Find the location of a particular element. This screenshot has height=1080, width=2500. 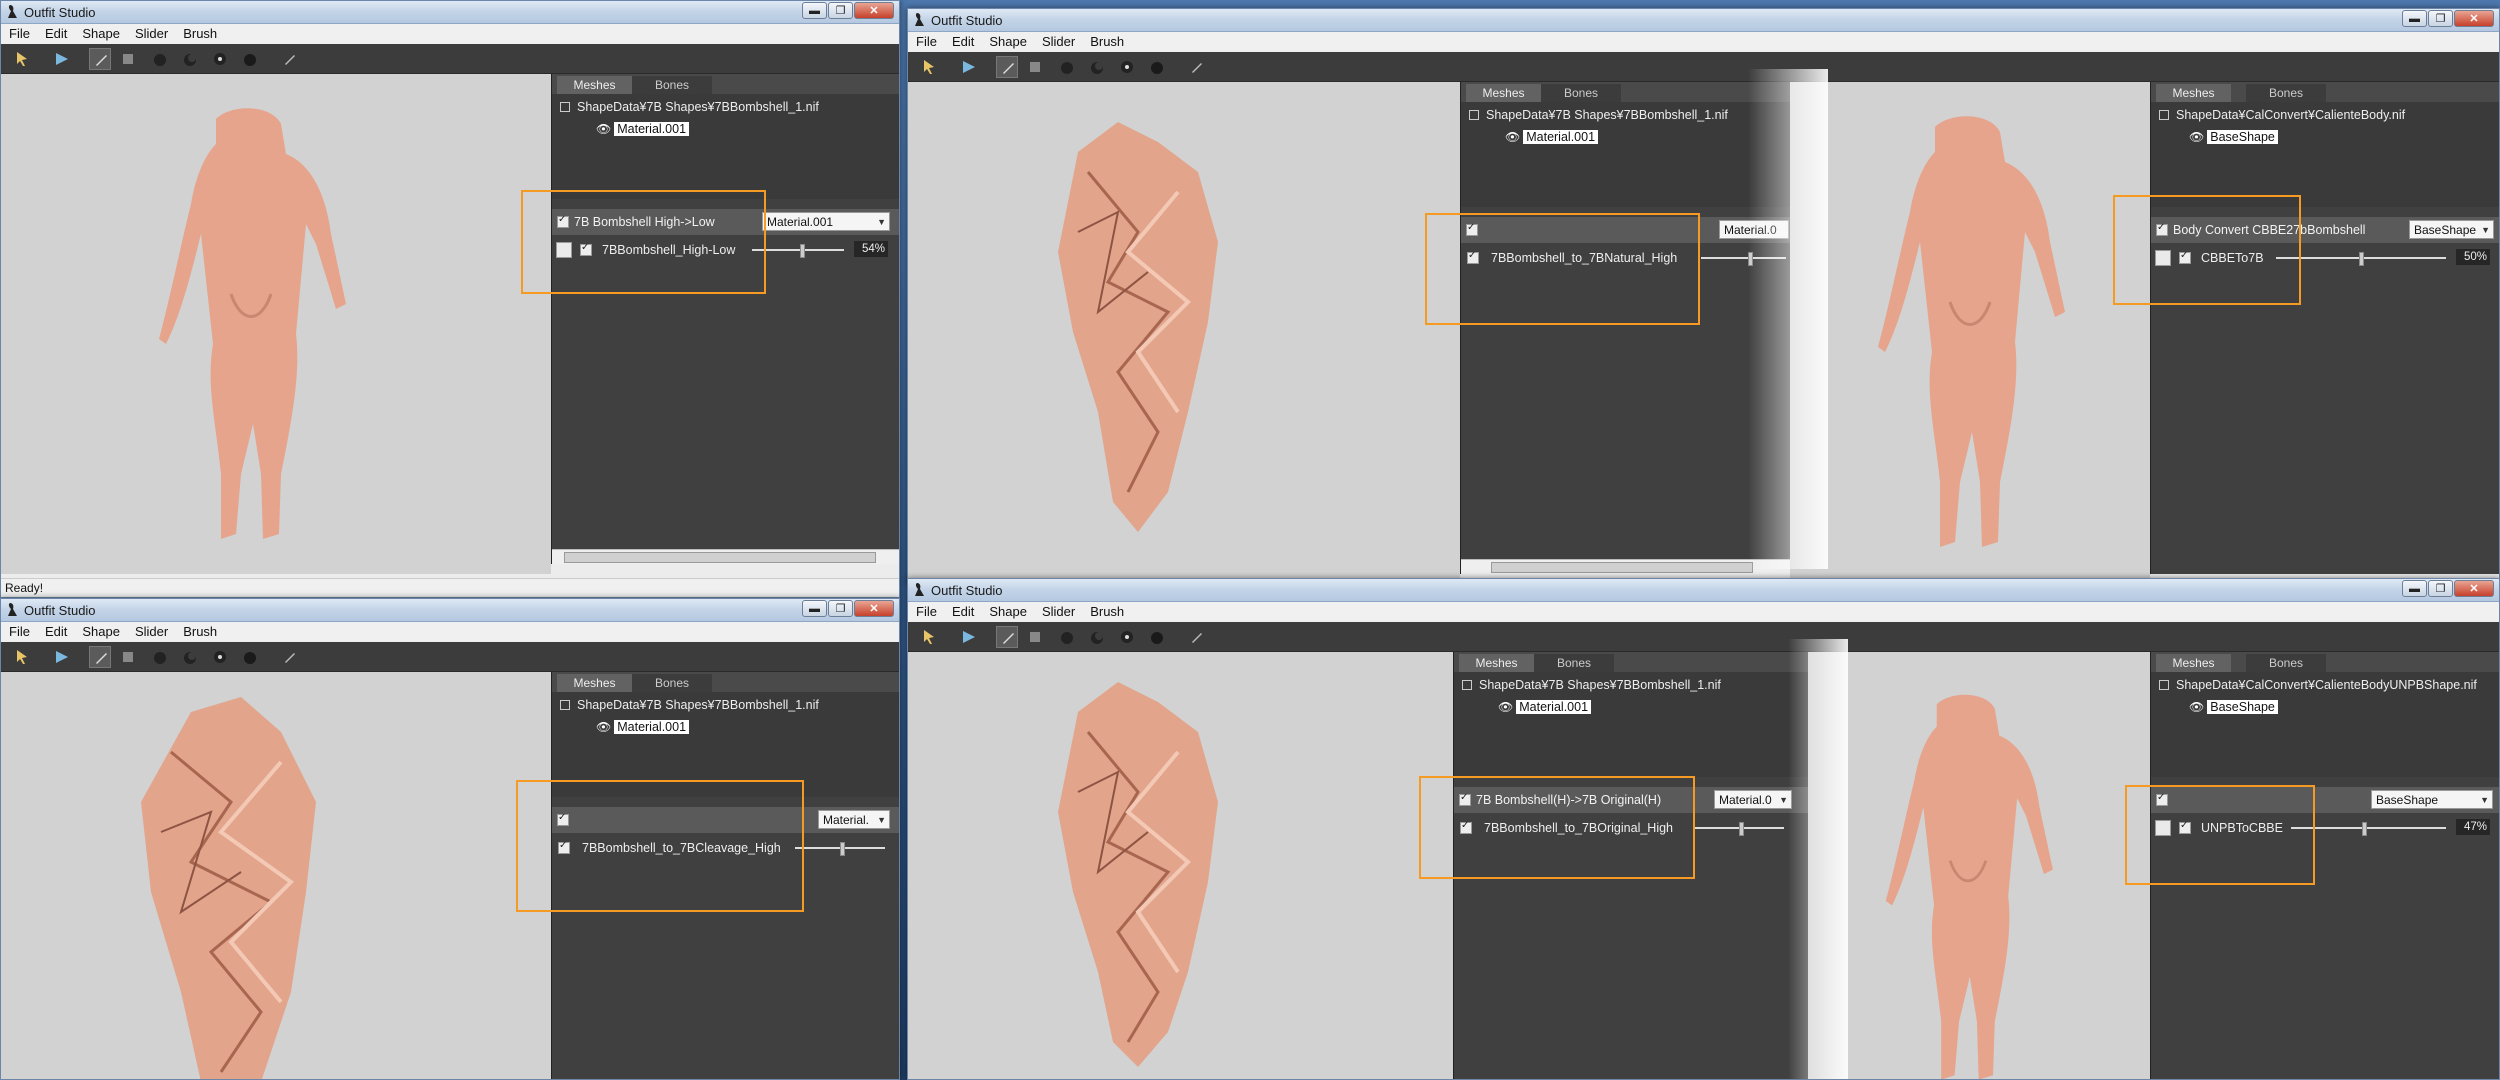

3d-viewport is located at coordinates (276, 875).